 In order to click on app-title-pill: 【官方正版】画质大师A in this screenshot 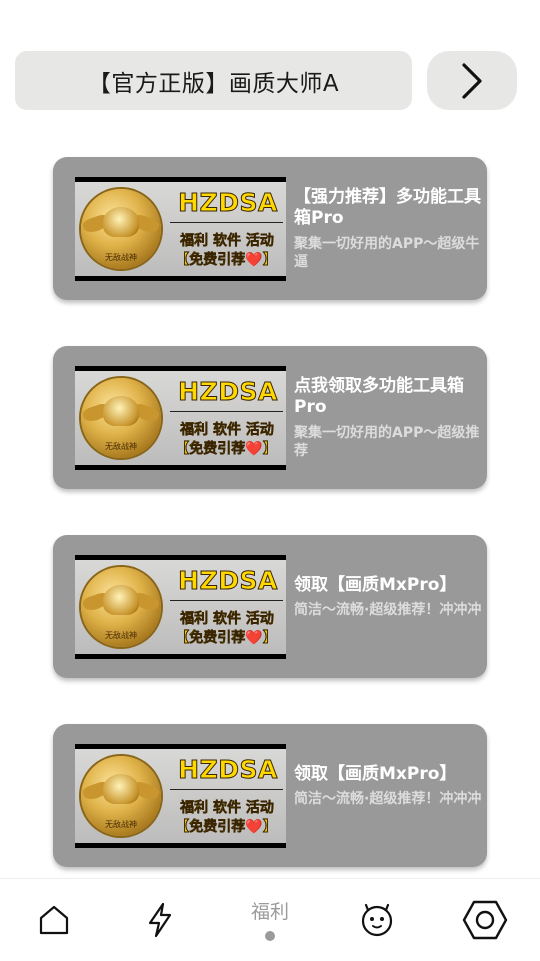, I will do `click(213, 80)`.